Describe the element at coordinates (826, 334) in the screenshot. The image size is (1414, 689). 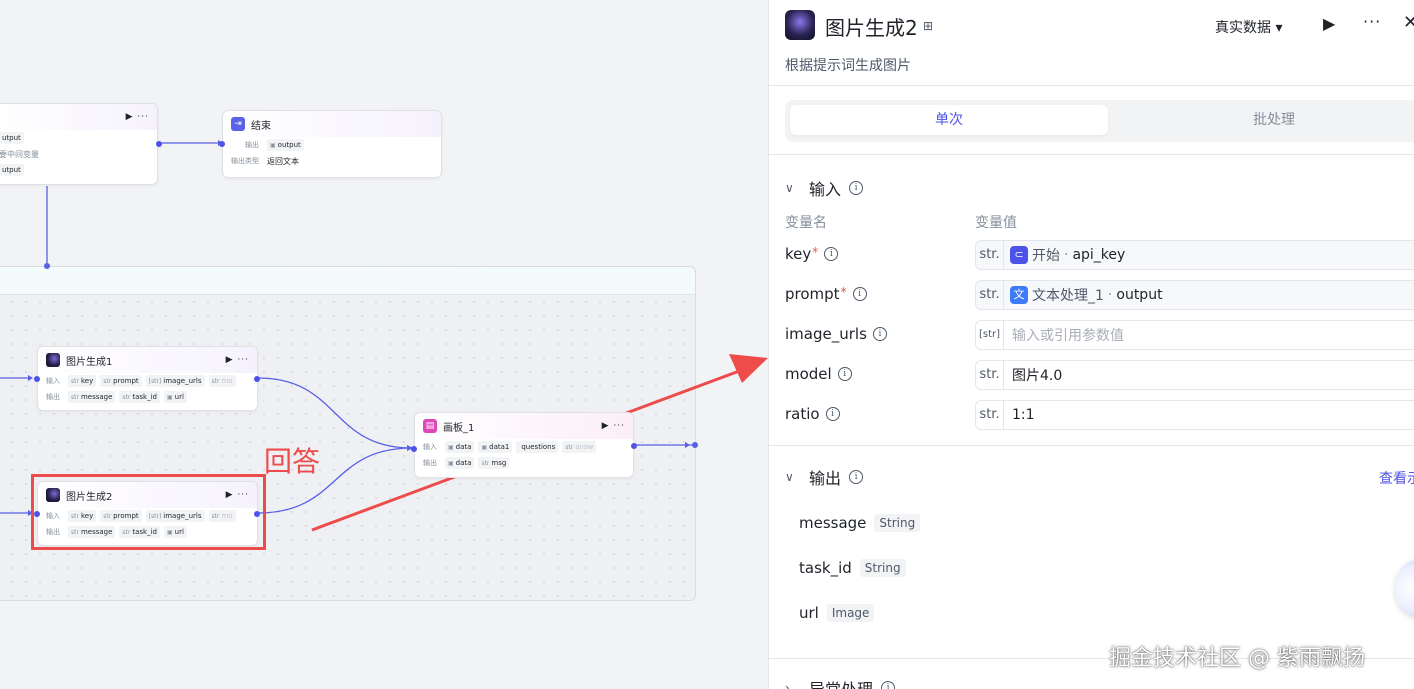
I see `param-name: image_urls` at that location.